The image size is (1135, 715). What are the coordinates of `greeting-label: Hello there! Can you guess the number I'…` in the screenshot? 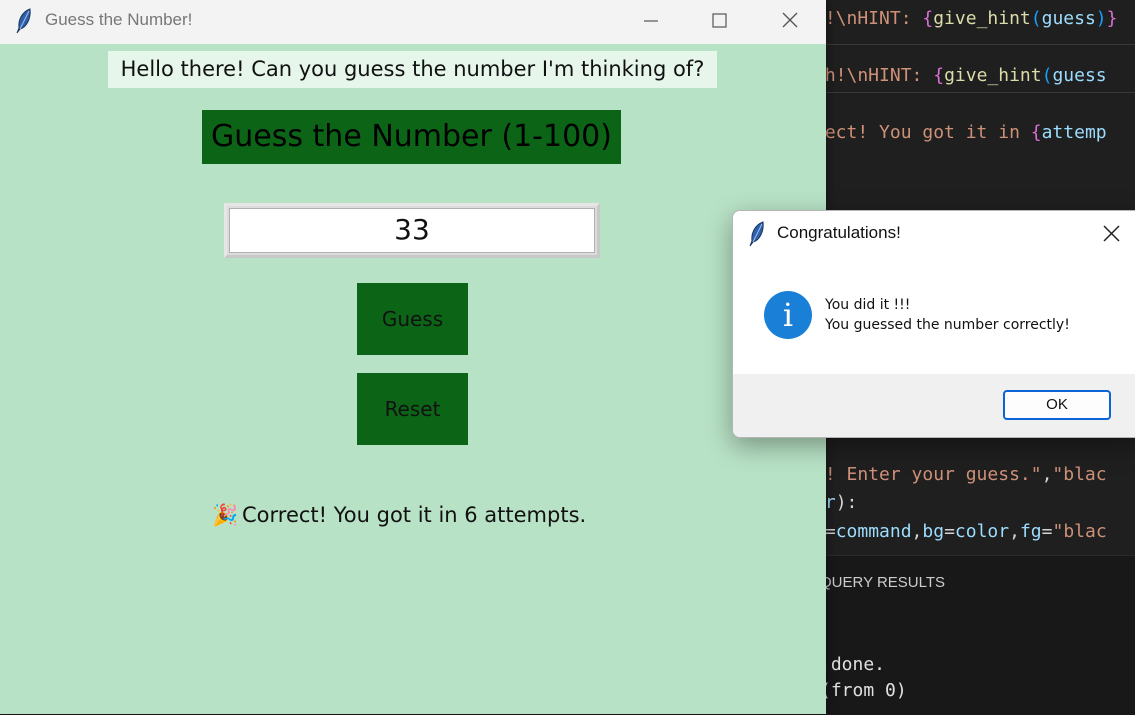 It's located at (412, 69).